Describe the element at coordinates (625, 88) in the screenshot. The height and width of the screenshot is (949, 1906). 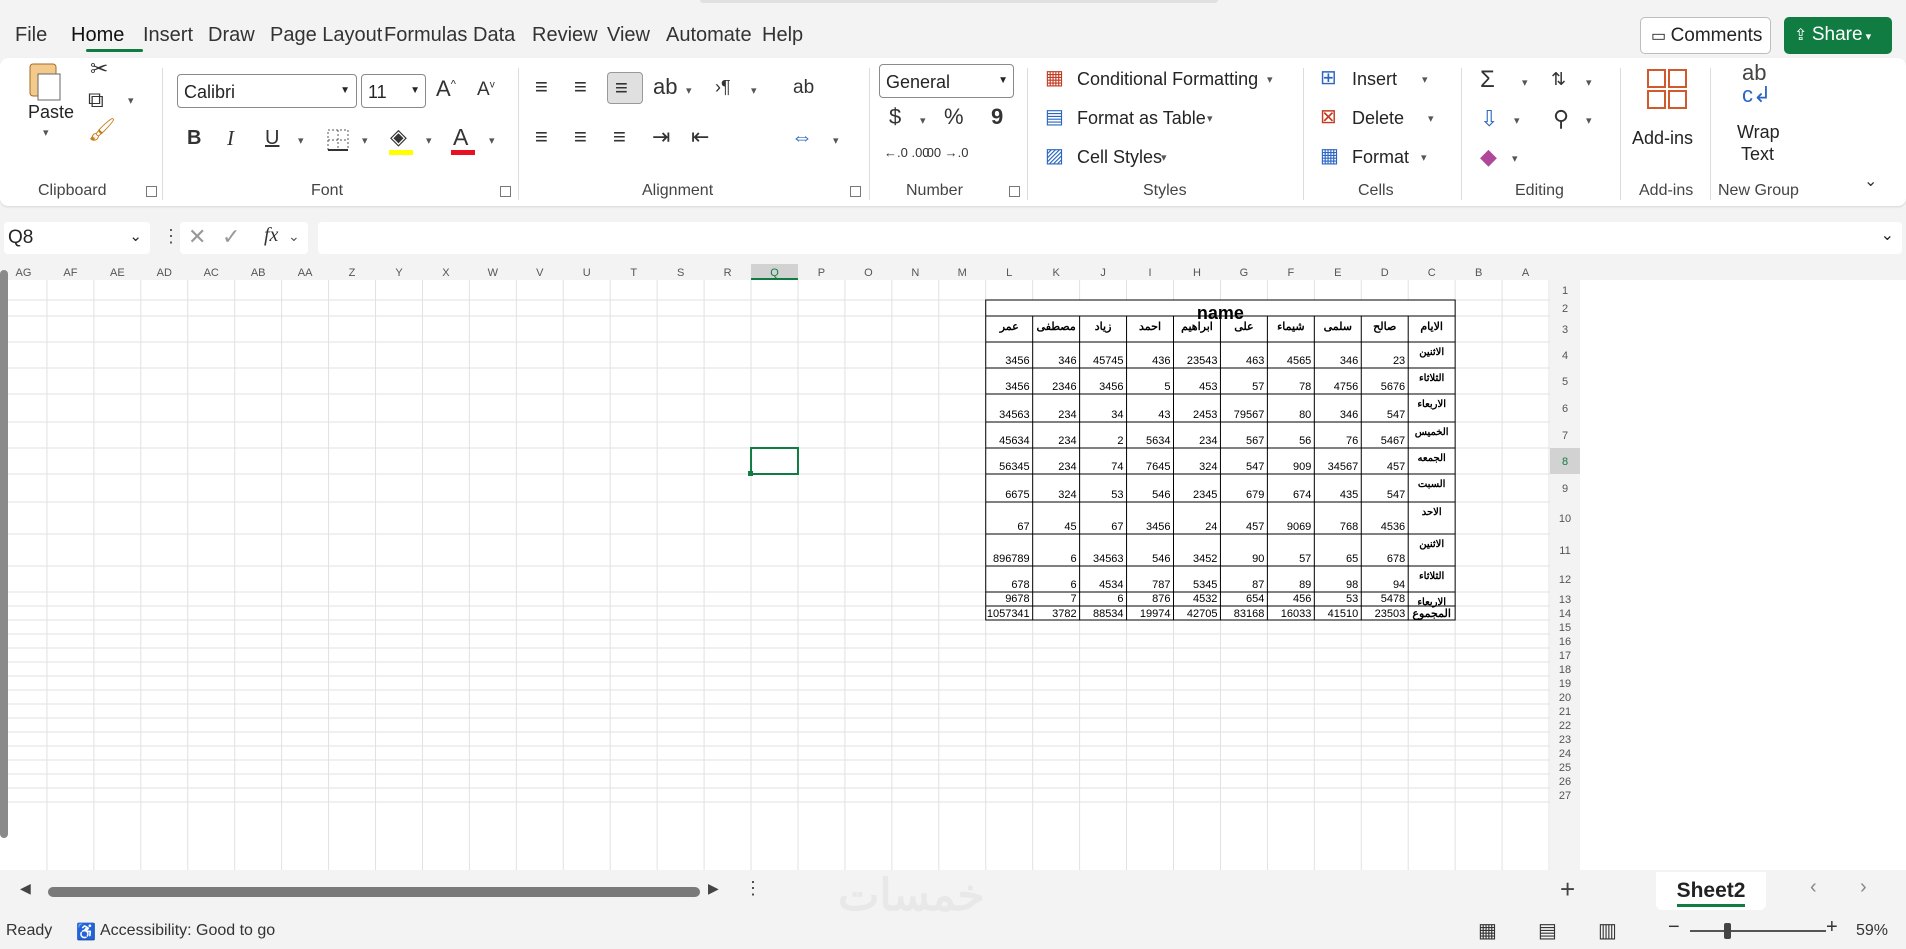
I see `align-bottom-icon: ≡` at that location.